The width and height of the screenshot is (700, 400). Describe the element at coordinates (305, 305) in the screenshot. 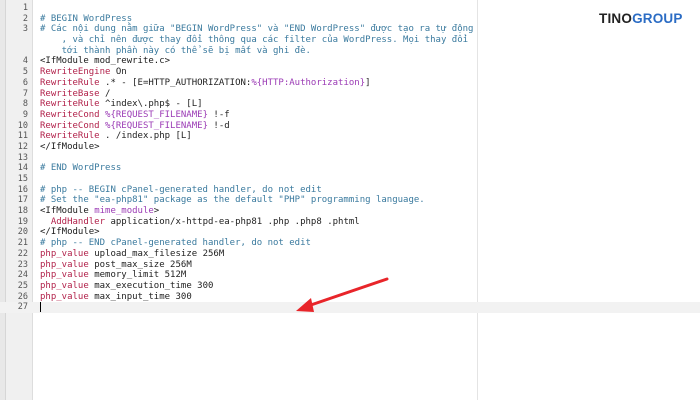

I see `arrow-head` at that location.